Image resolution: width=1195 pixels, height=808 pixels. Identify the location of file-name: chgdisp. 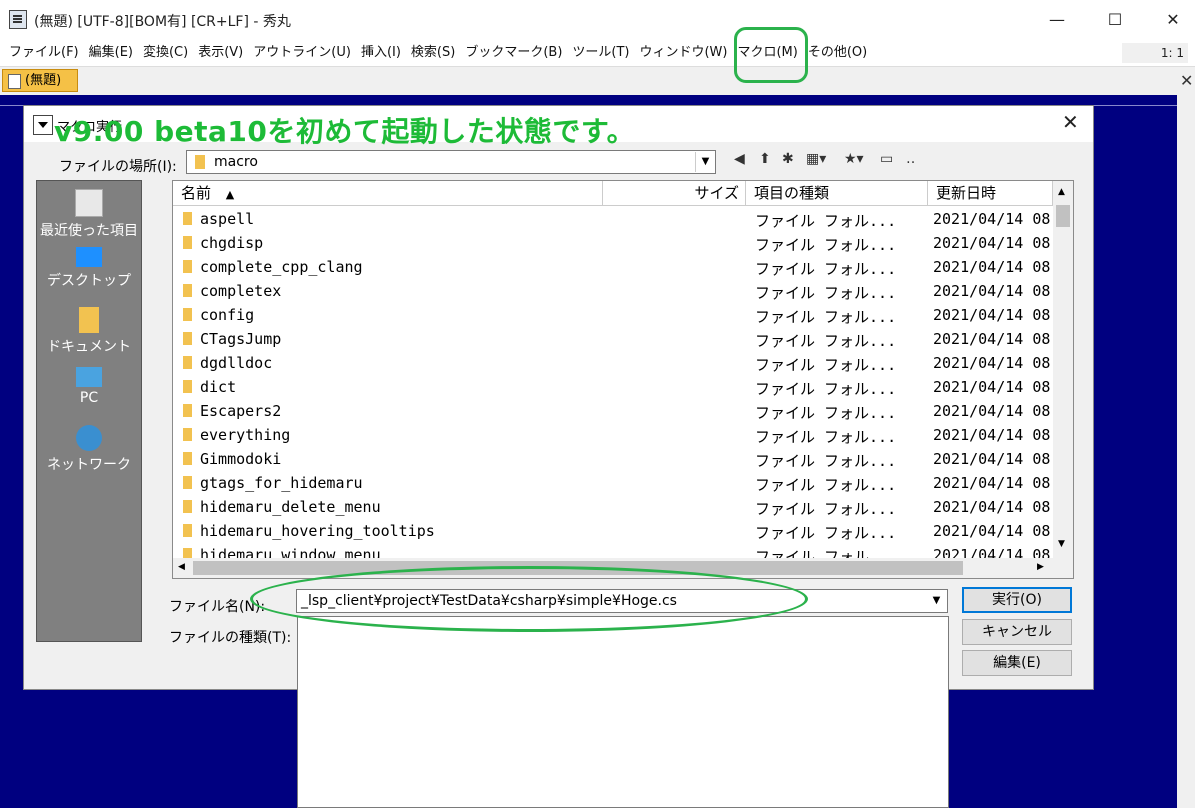
(232, 243).